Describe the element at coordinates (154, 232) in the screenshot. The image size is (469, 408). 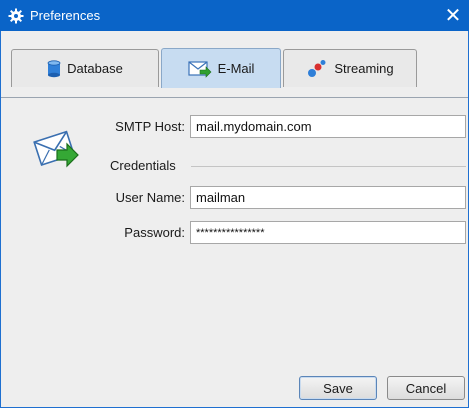
I see `password-label: Password:` at that location.